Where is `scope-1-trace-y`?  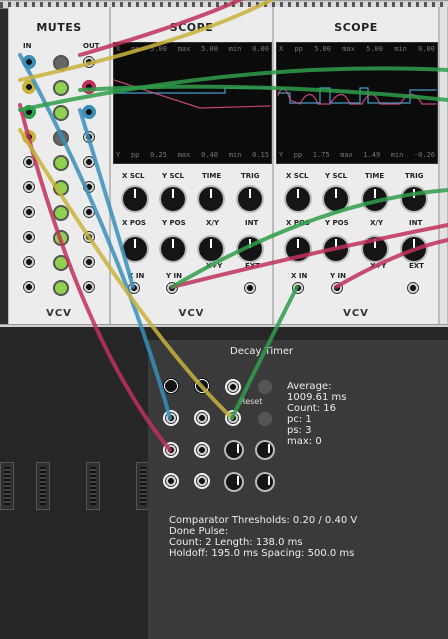 scope-1-trace-y is located at coordinates (192, 94).